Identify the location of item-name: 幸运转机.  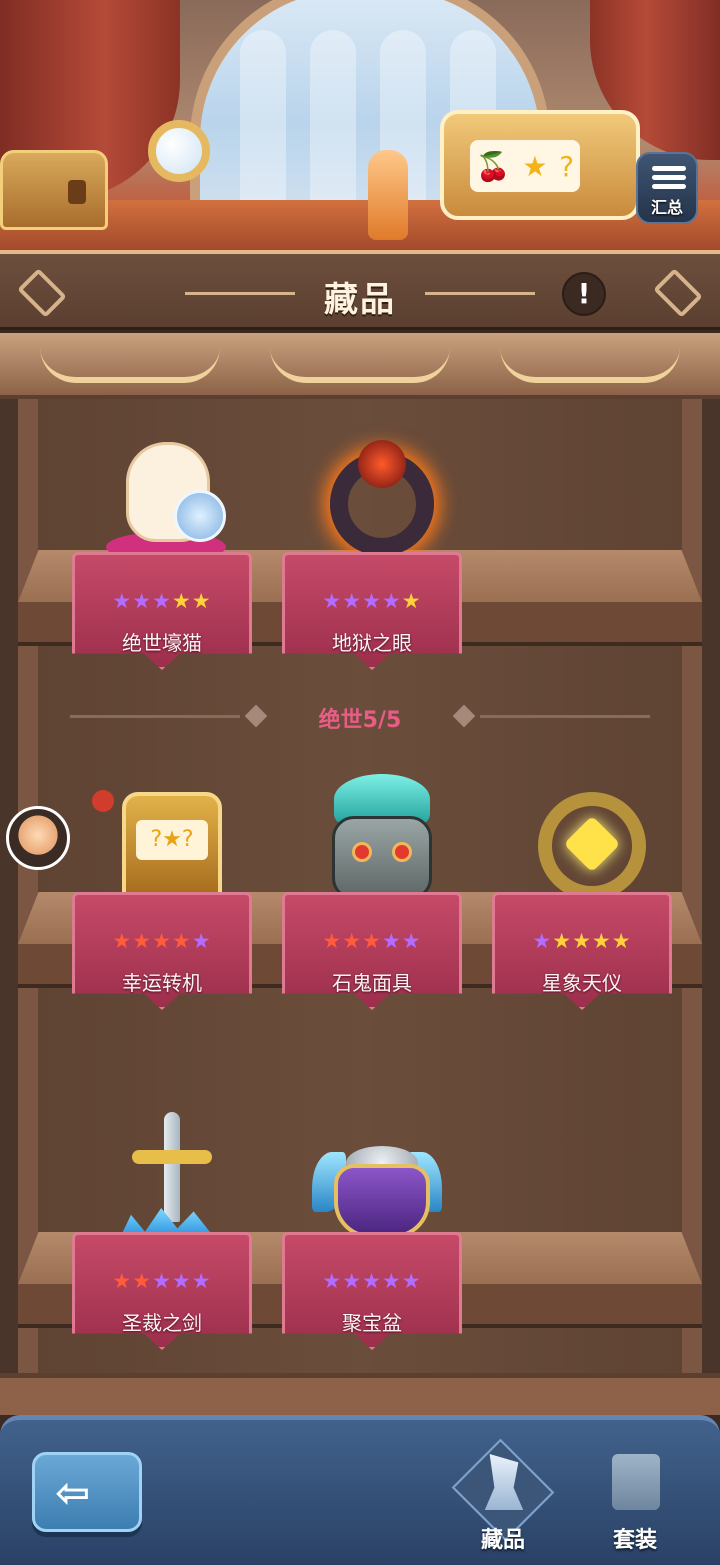
(162, 983).